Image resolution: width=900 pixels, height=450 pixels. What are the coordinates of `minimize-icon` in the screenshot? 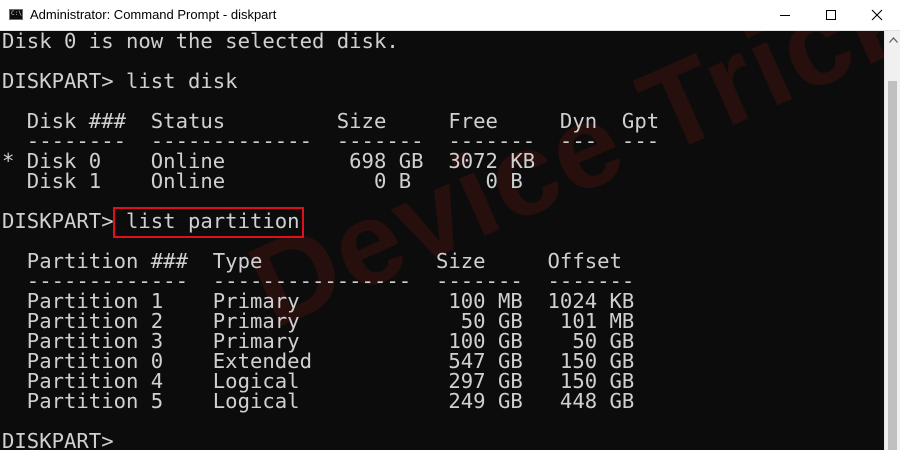 It's located at (785, 15).